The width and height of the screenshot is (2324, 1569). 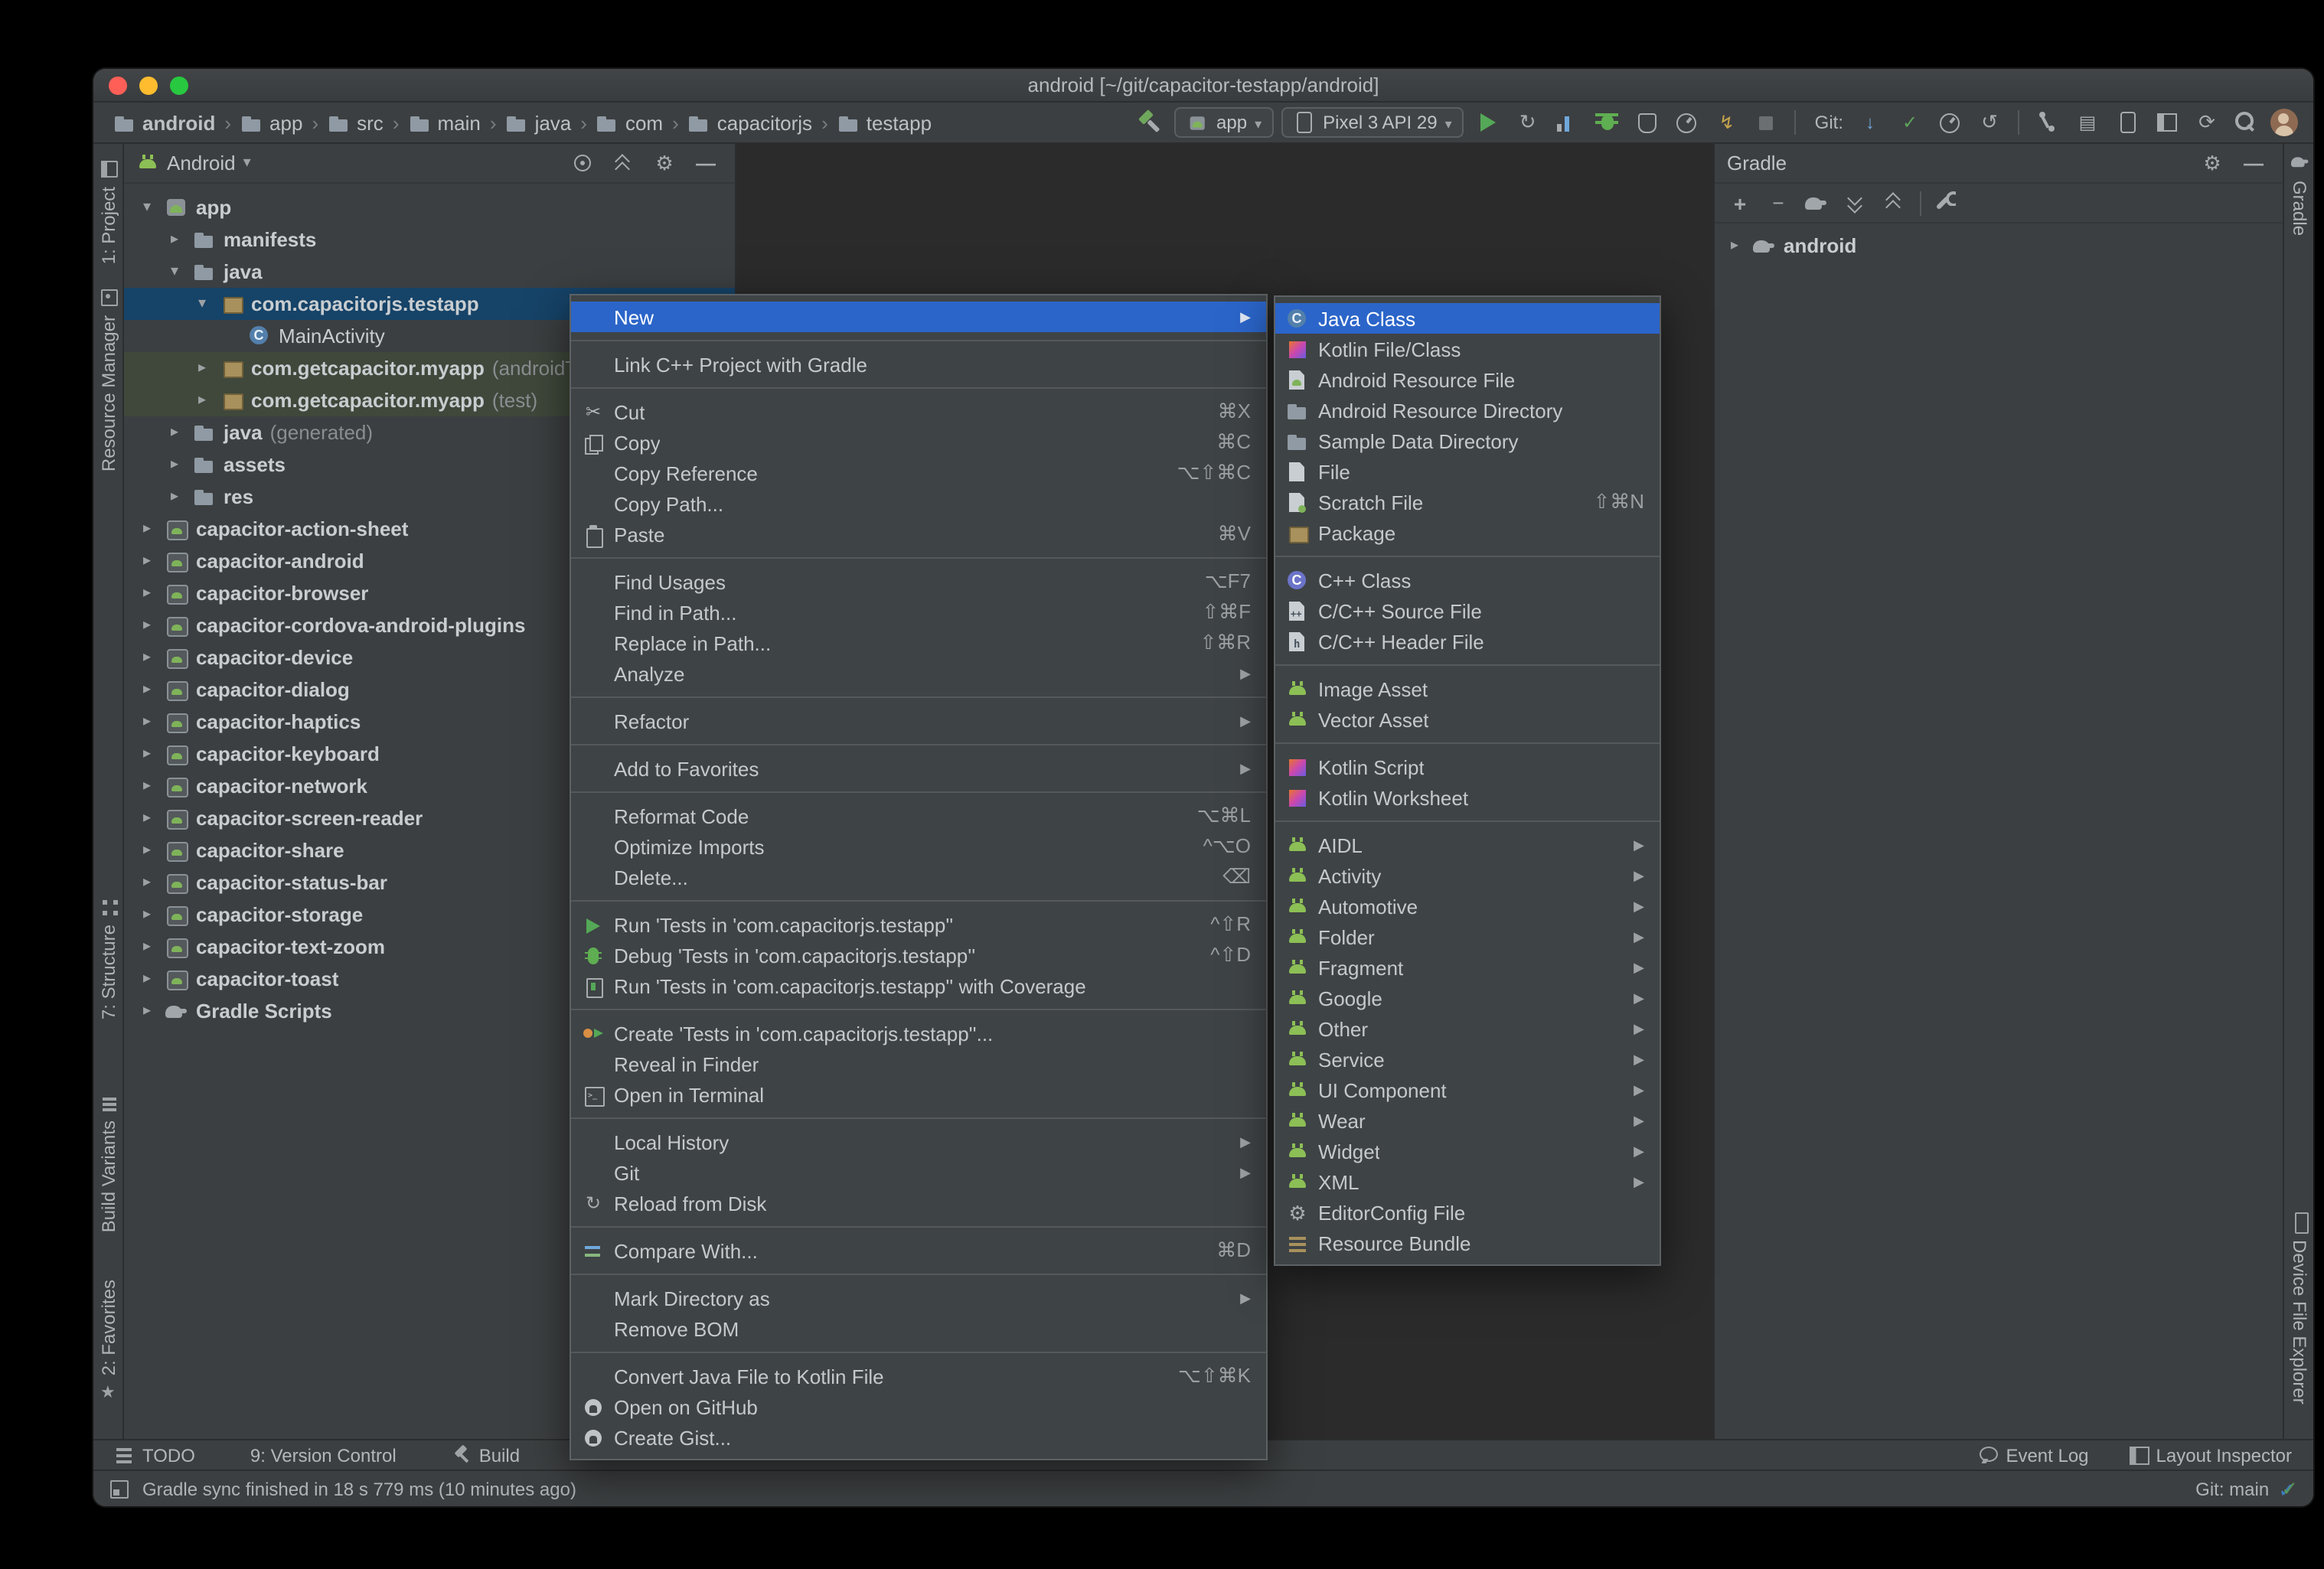 What do you see at coordinates (201, 163) in the screenshot?
I see `project-view-selector: Android` at bounding box center [201, 163].